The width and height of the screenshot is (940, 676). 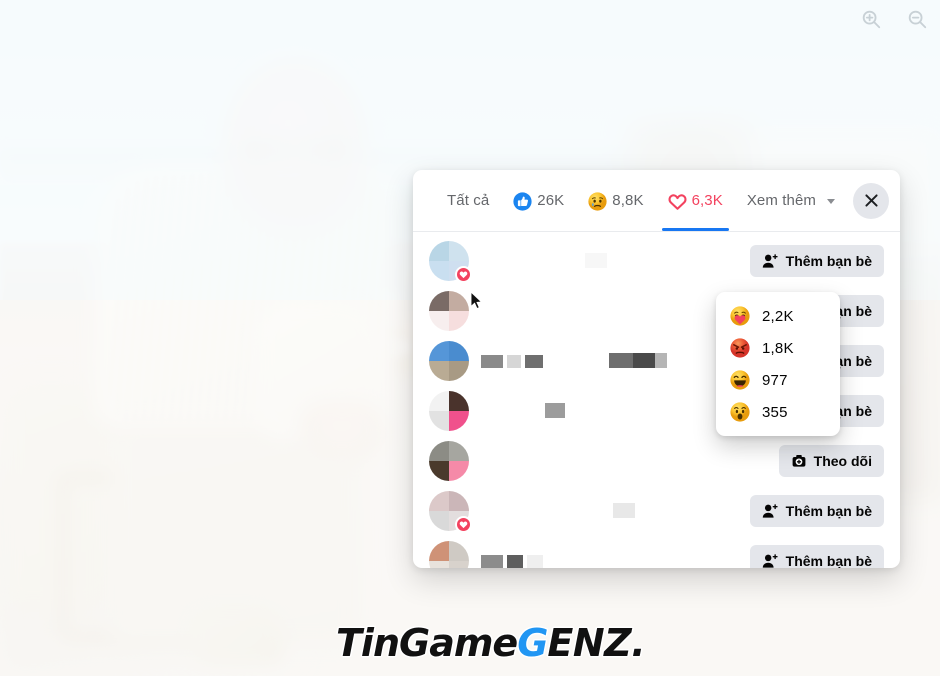 What do you see at coordinates (828, 511) in the screenshot?
I see `action-button-label: Thêm bạn bè` at bounding box center [828, 511].